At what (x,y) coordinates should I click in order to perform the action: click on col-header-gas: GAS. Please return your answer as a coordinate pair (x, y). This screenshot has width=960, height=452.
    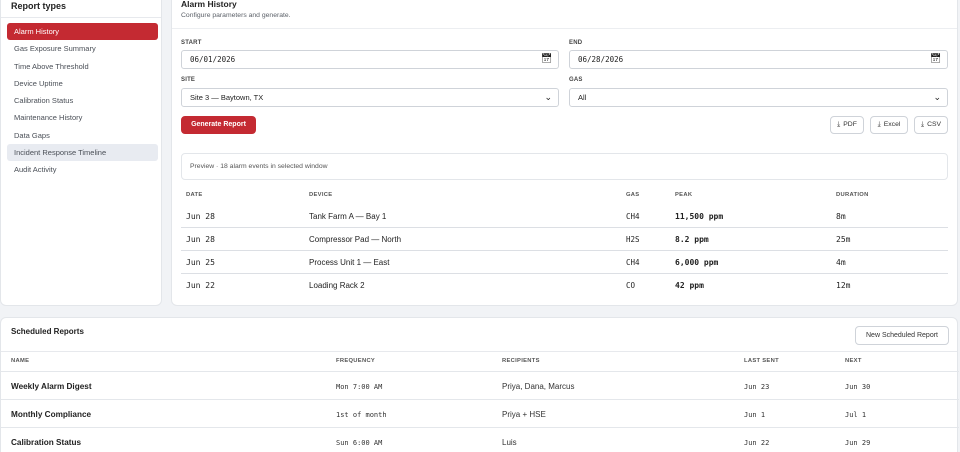
    Looking at the image, I should click on (633, 195).